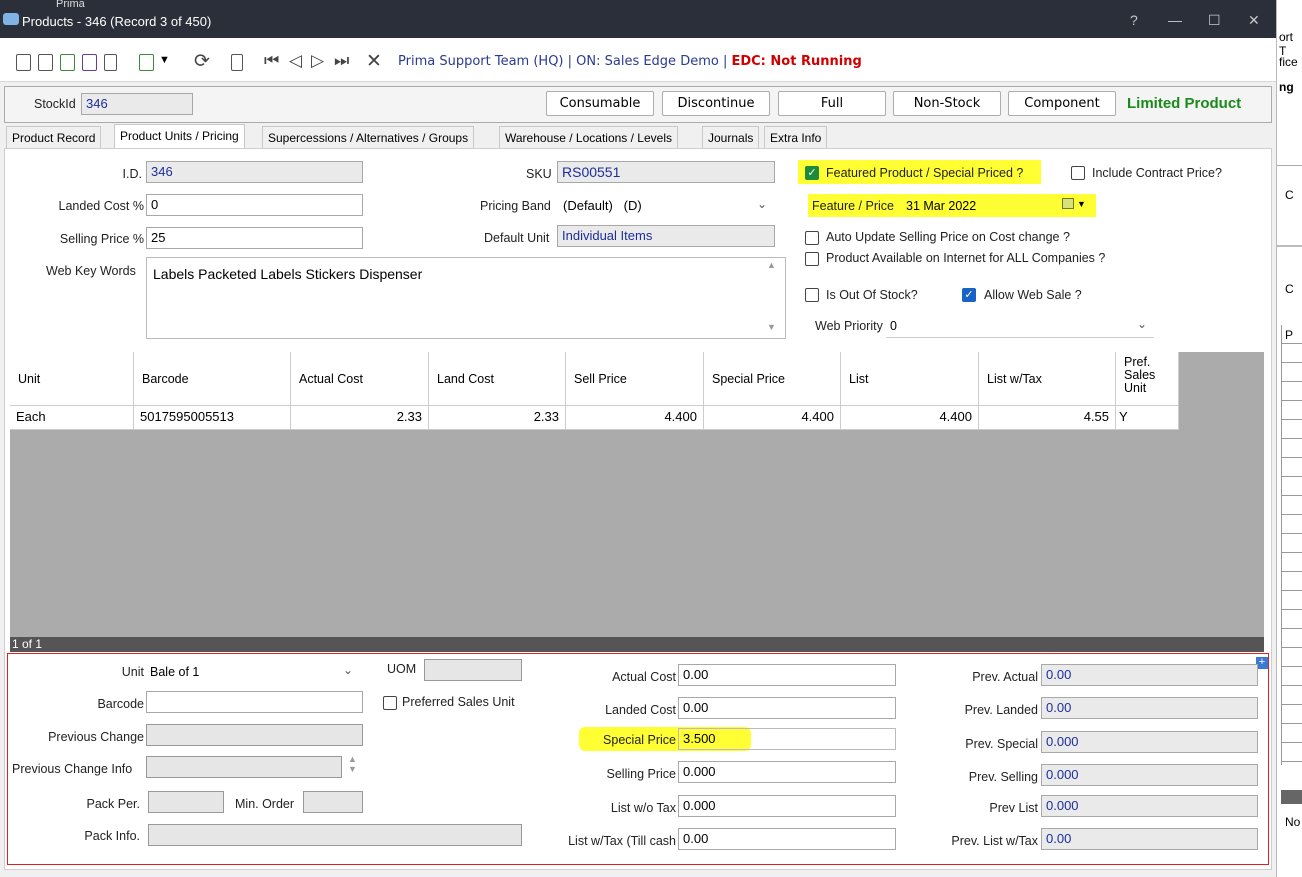 The height and width of the screenshot is (877, 1302). Describe the element at coordinates (666, 172) in the screenshot. I see `sku-field: RS00551` at that location.